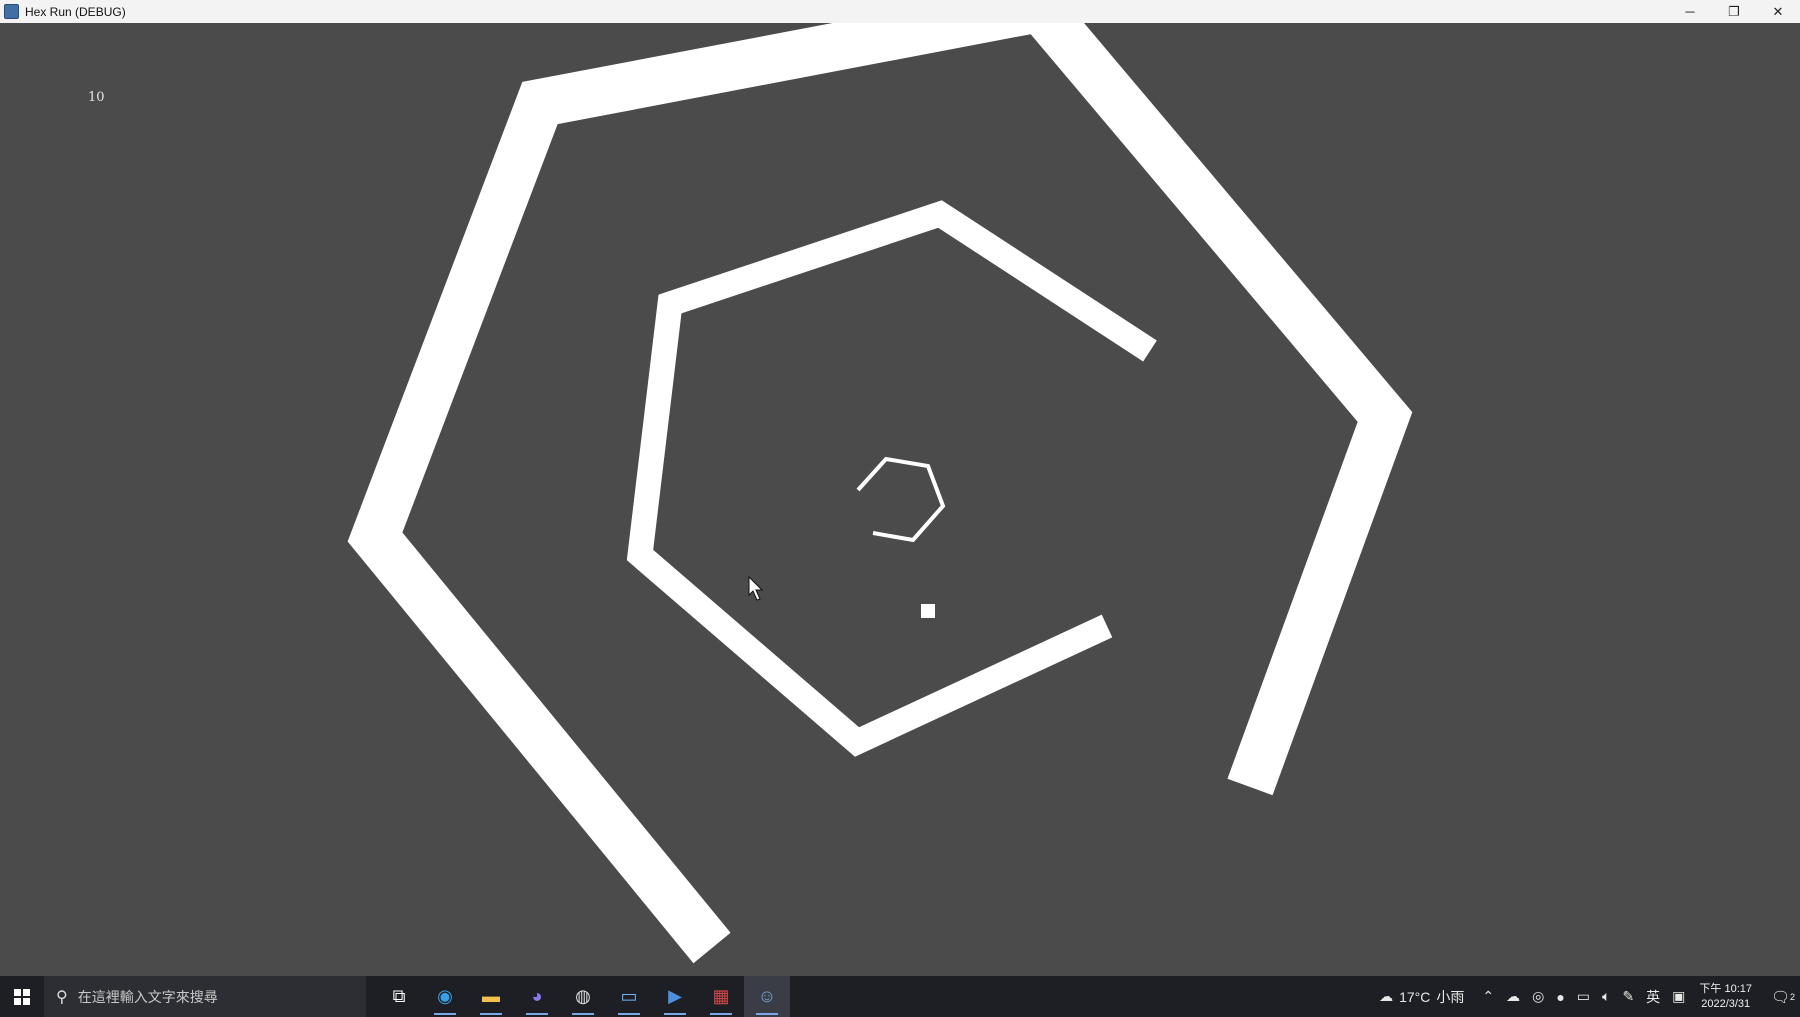  I want to click on task-view-button: ⧉, so click(399, 996).